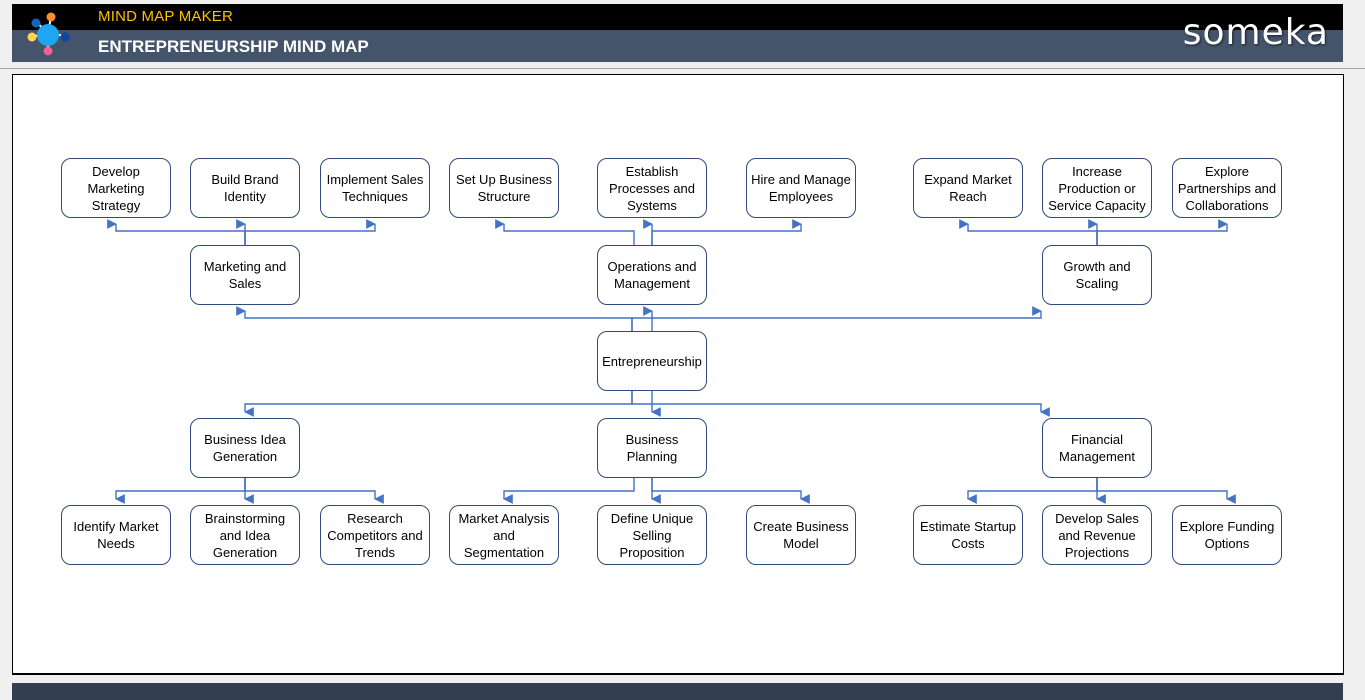 The image size is (1365, 700). I want to click on node-label: Explore Partnerships and Collaborations, so click(1227, 188).